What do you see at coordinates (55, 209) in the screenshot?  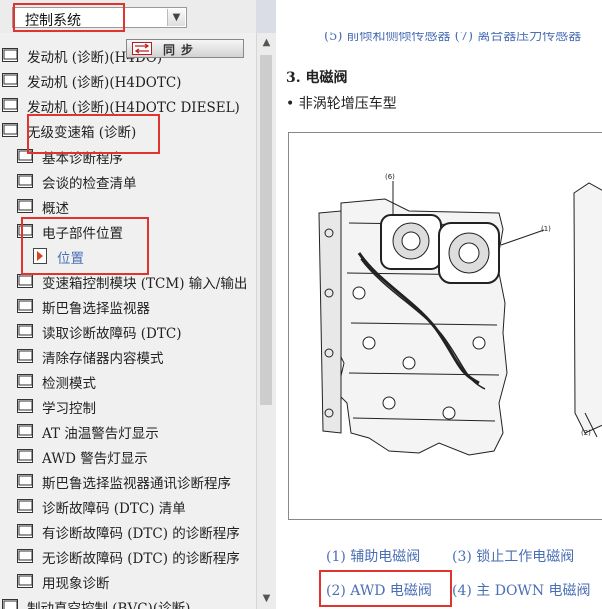 I see `tree-item-label: 概述` at bounding box center [55, 209].